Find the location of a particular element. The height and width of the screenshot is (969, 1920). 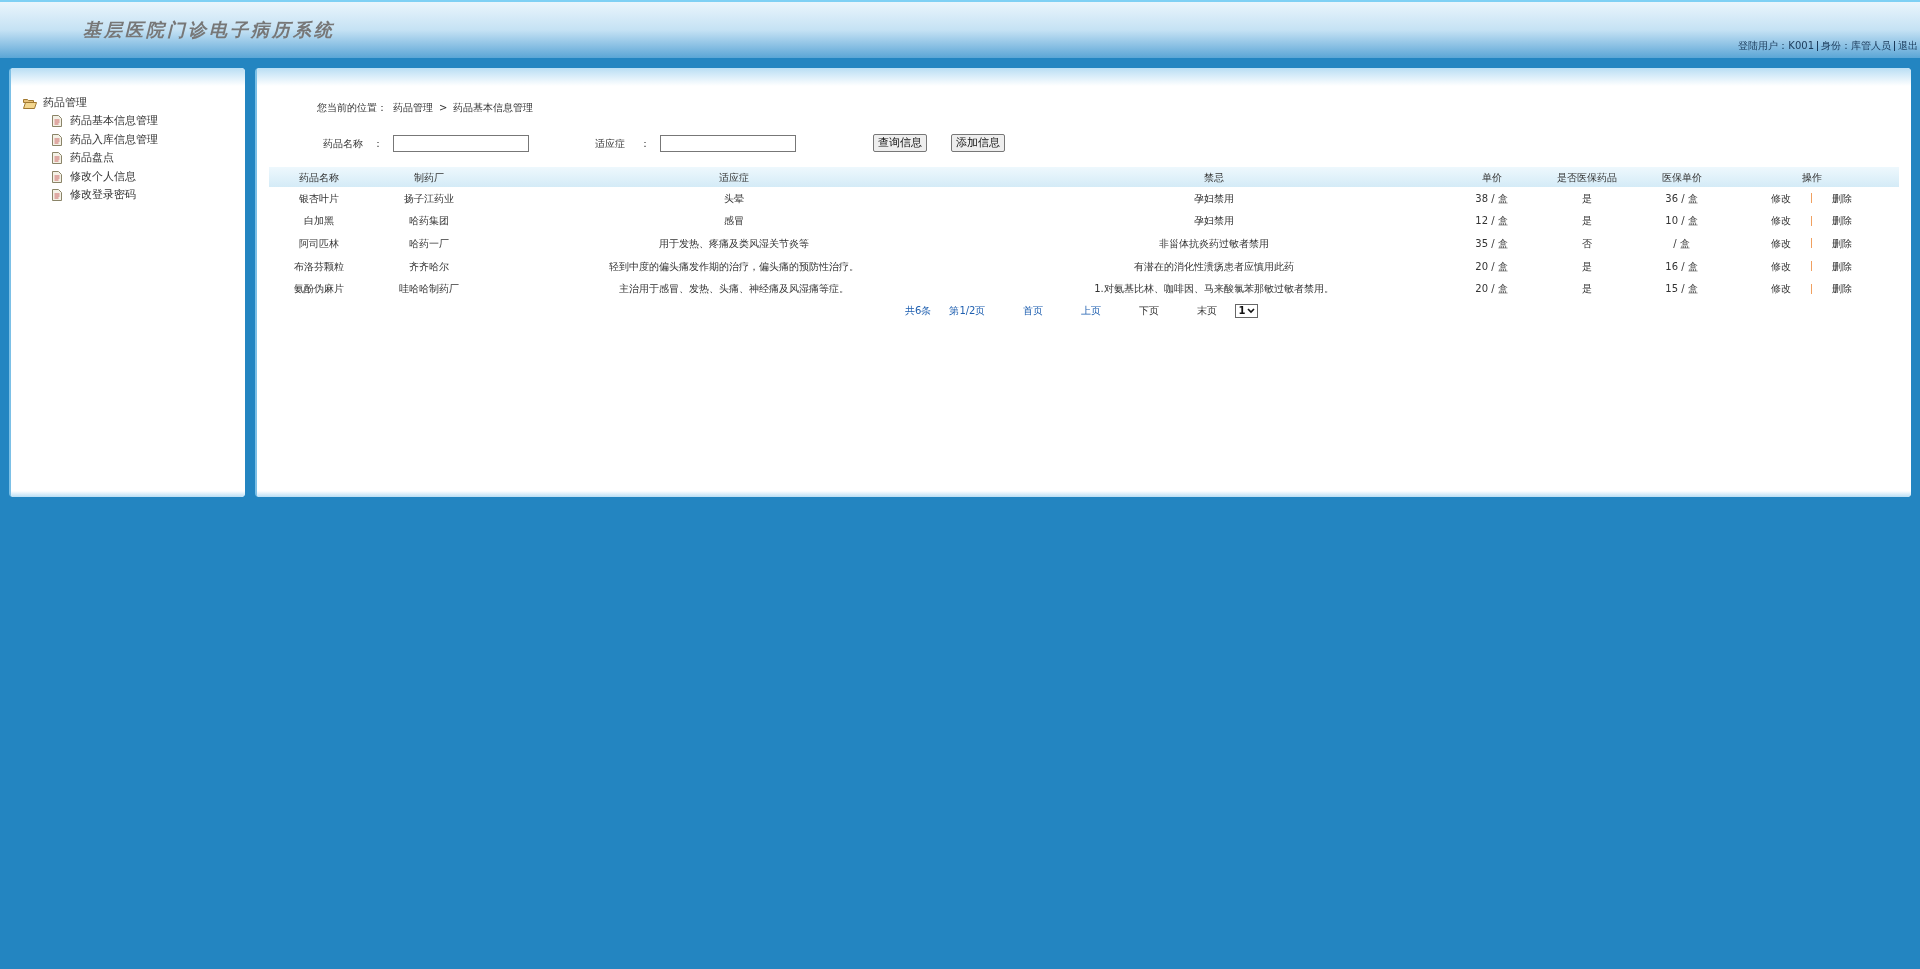

table-cell-text: 有潜在的消化性溃疡患者应慎用此药 is located at coordinates (1214, 266).